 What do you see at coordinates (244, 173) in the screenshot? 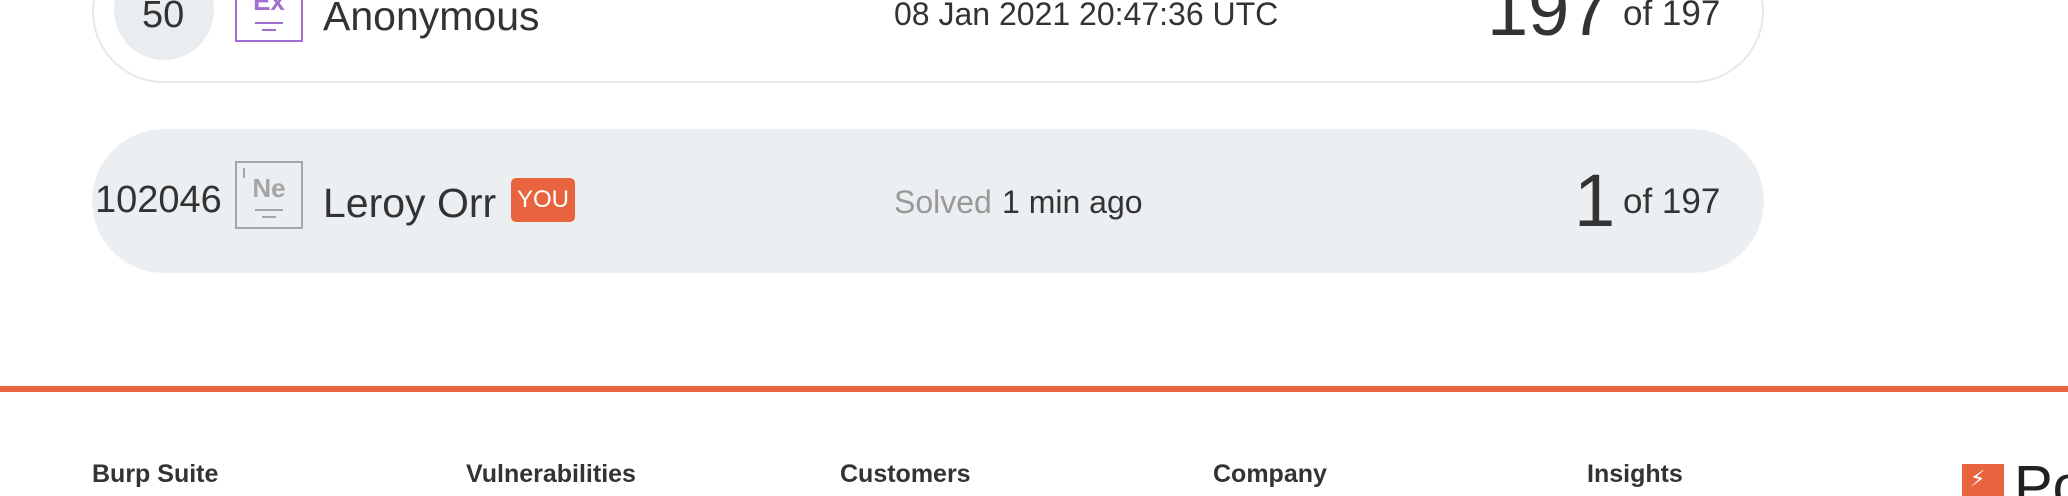
I see `tile-tick` at bounding box center [244, 173].